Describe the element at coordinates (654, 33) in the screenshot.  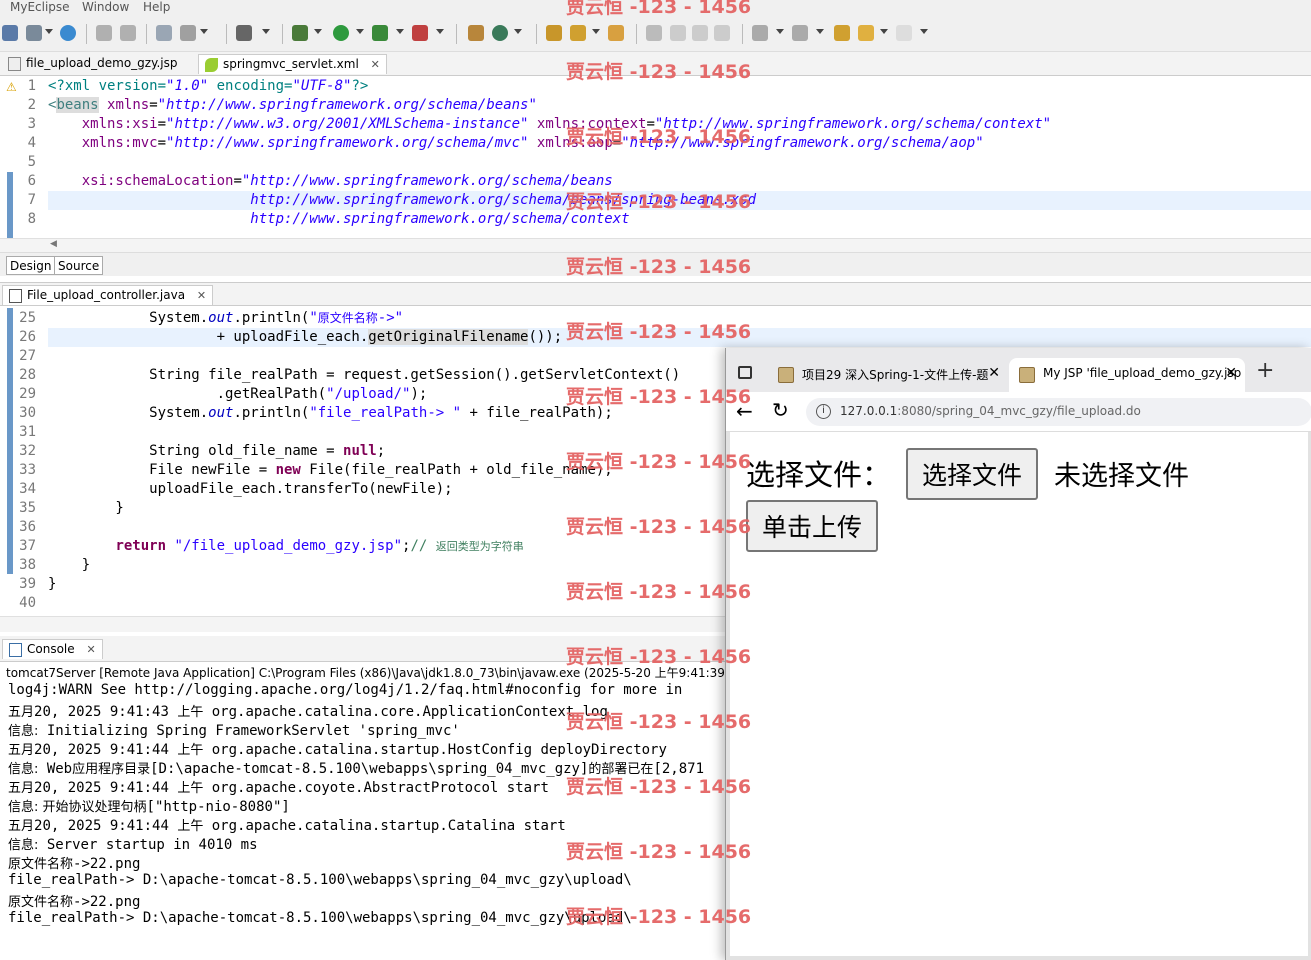
I see `mark-icon` at that location.